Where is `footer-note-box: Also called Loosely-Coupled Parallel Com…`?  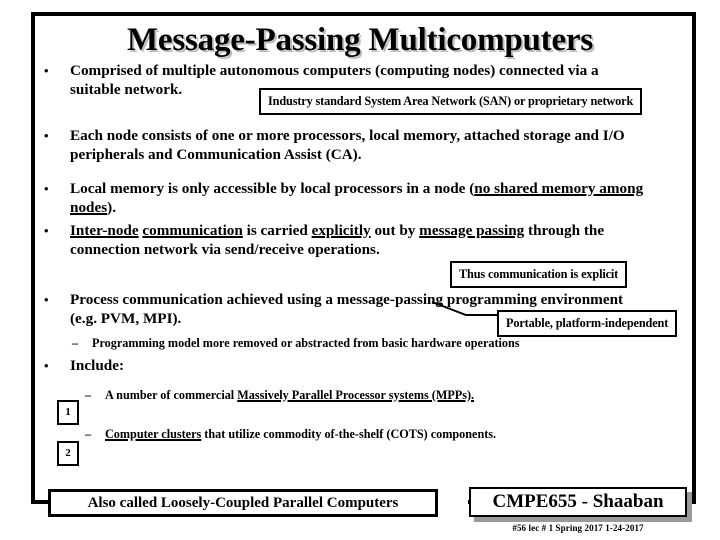 footer-note-box: Also called Loosely-Coupled Parallel Com… is located at coordinates (243, 503).